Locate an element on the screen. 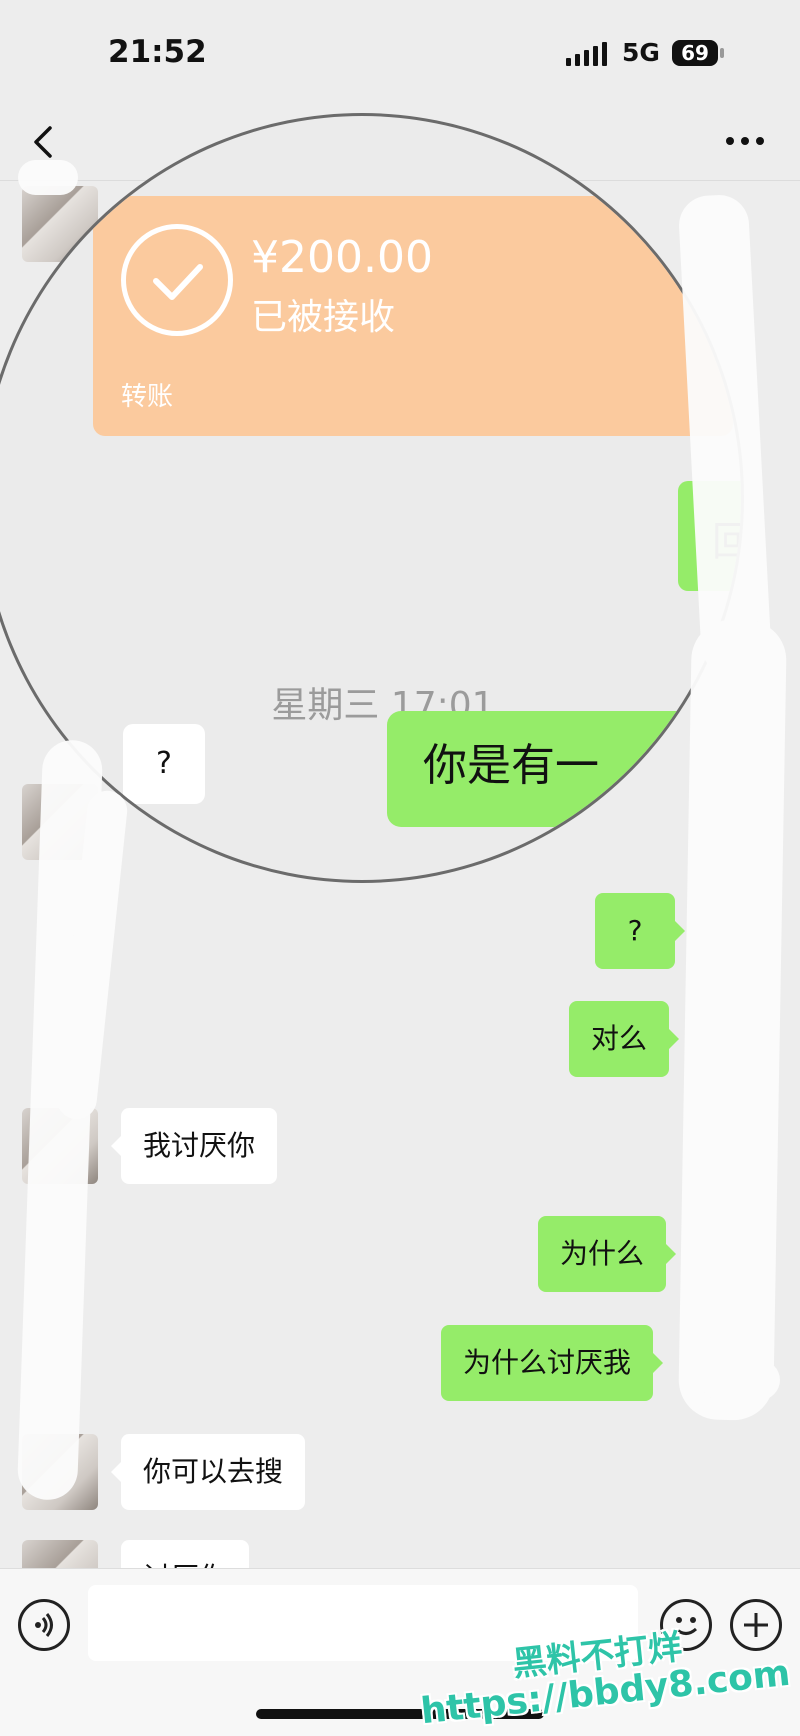 This screenshot has width=800, height=1736. more-button is located at coordinates (745, 141).